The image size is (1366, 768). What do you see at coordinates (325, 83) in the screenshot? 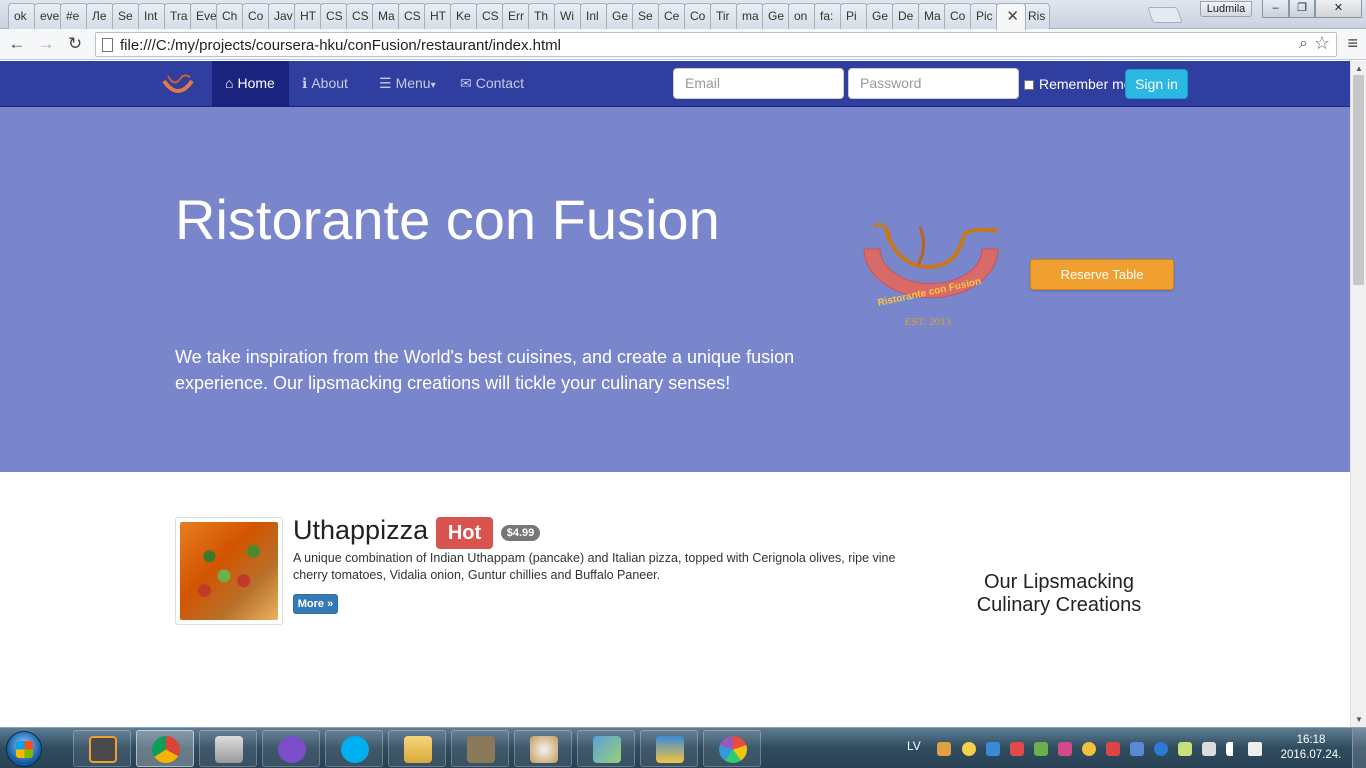
I see `nav-about: ℹ About` at bounding box center [325, 83].